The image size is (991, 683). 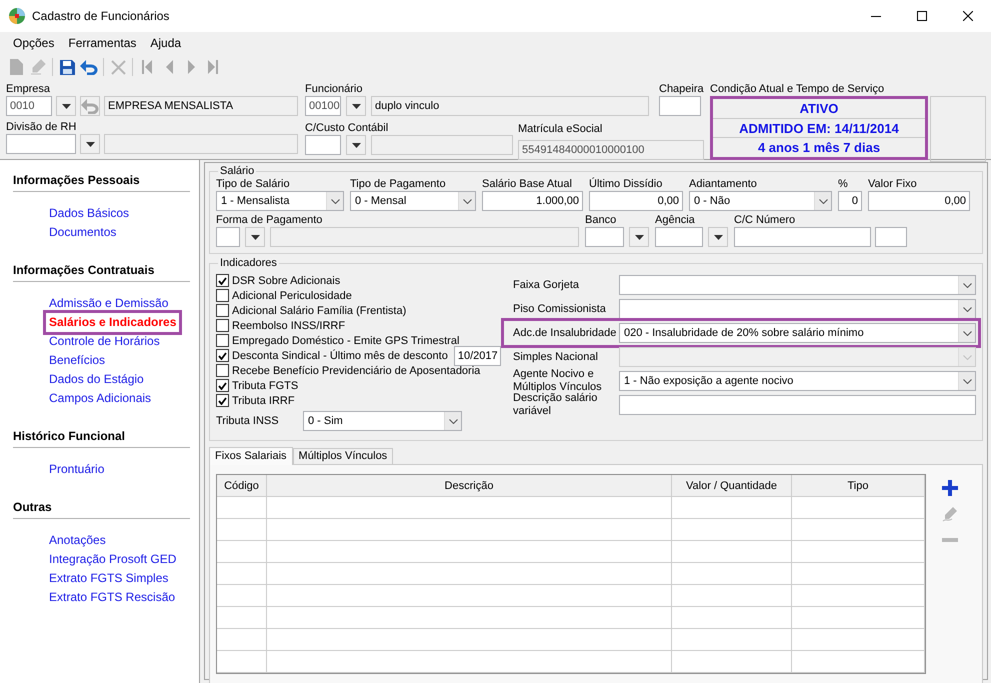 I want to click on field-label: Adiantamento, so click(x=723, y=184).